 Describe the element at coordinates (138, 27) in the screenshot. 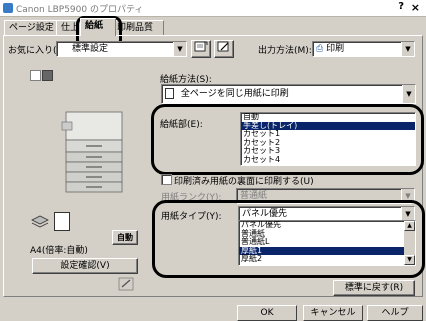

I see `tab-print-quality: 印刷品質` at that location.